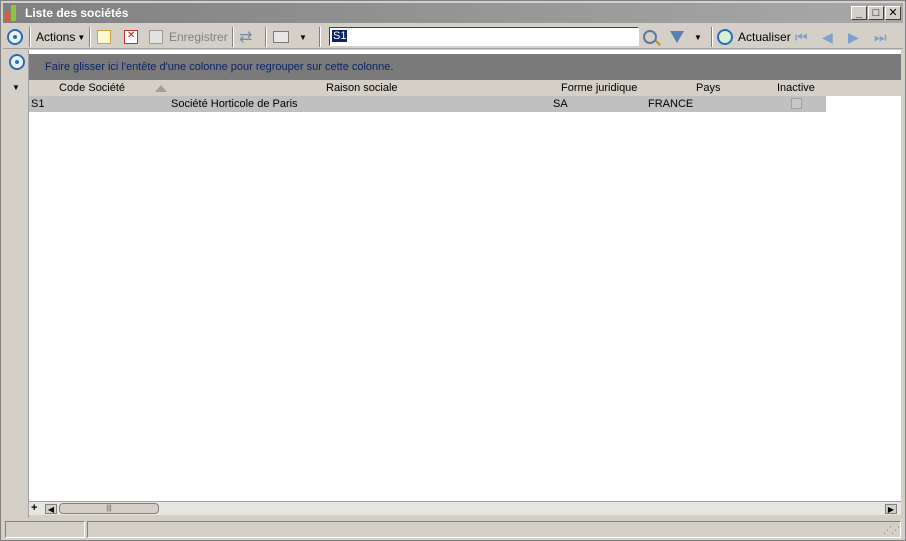 This screenshot has width=906, height=541. I want to click on refresh-icon, so click(725, 37).